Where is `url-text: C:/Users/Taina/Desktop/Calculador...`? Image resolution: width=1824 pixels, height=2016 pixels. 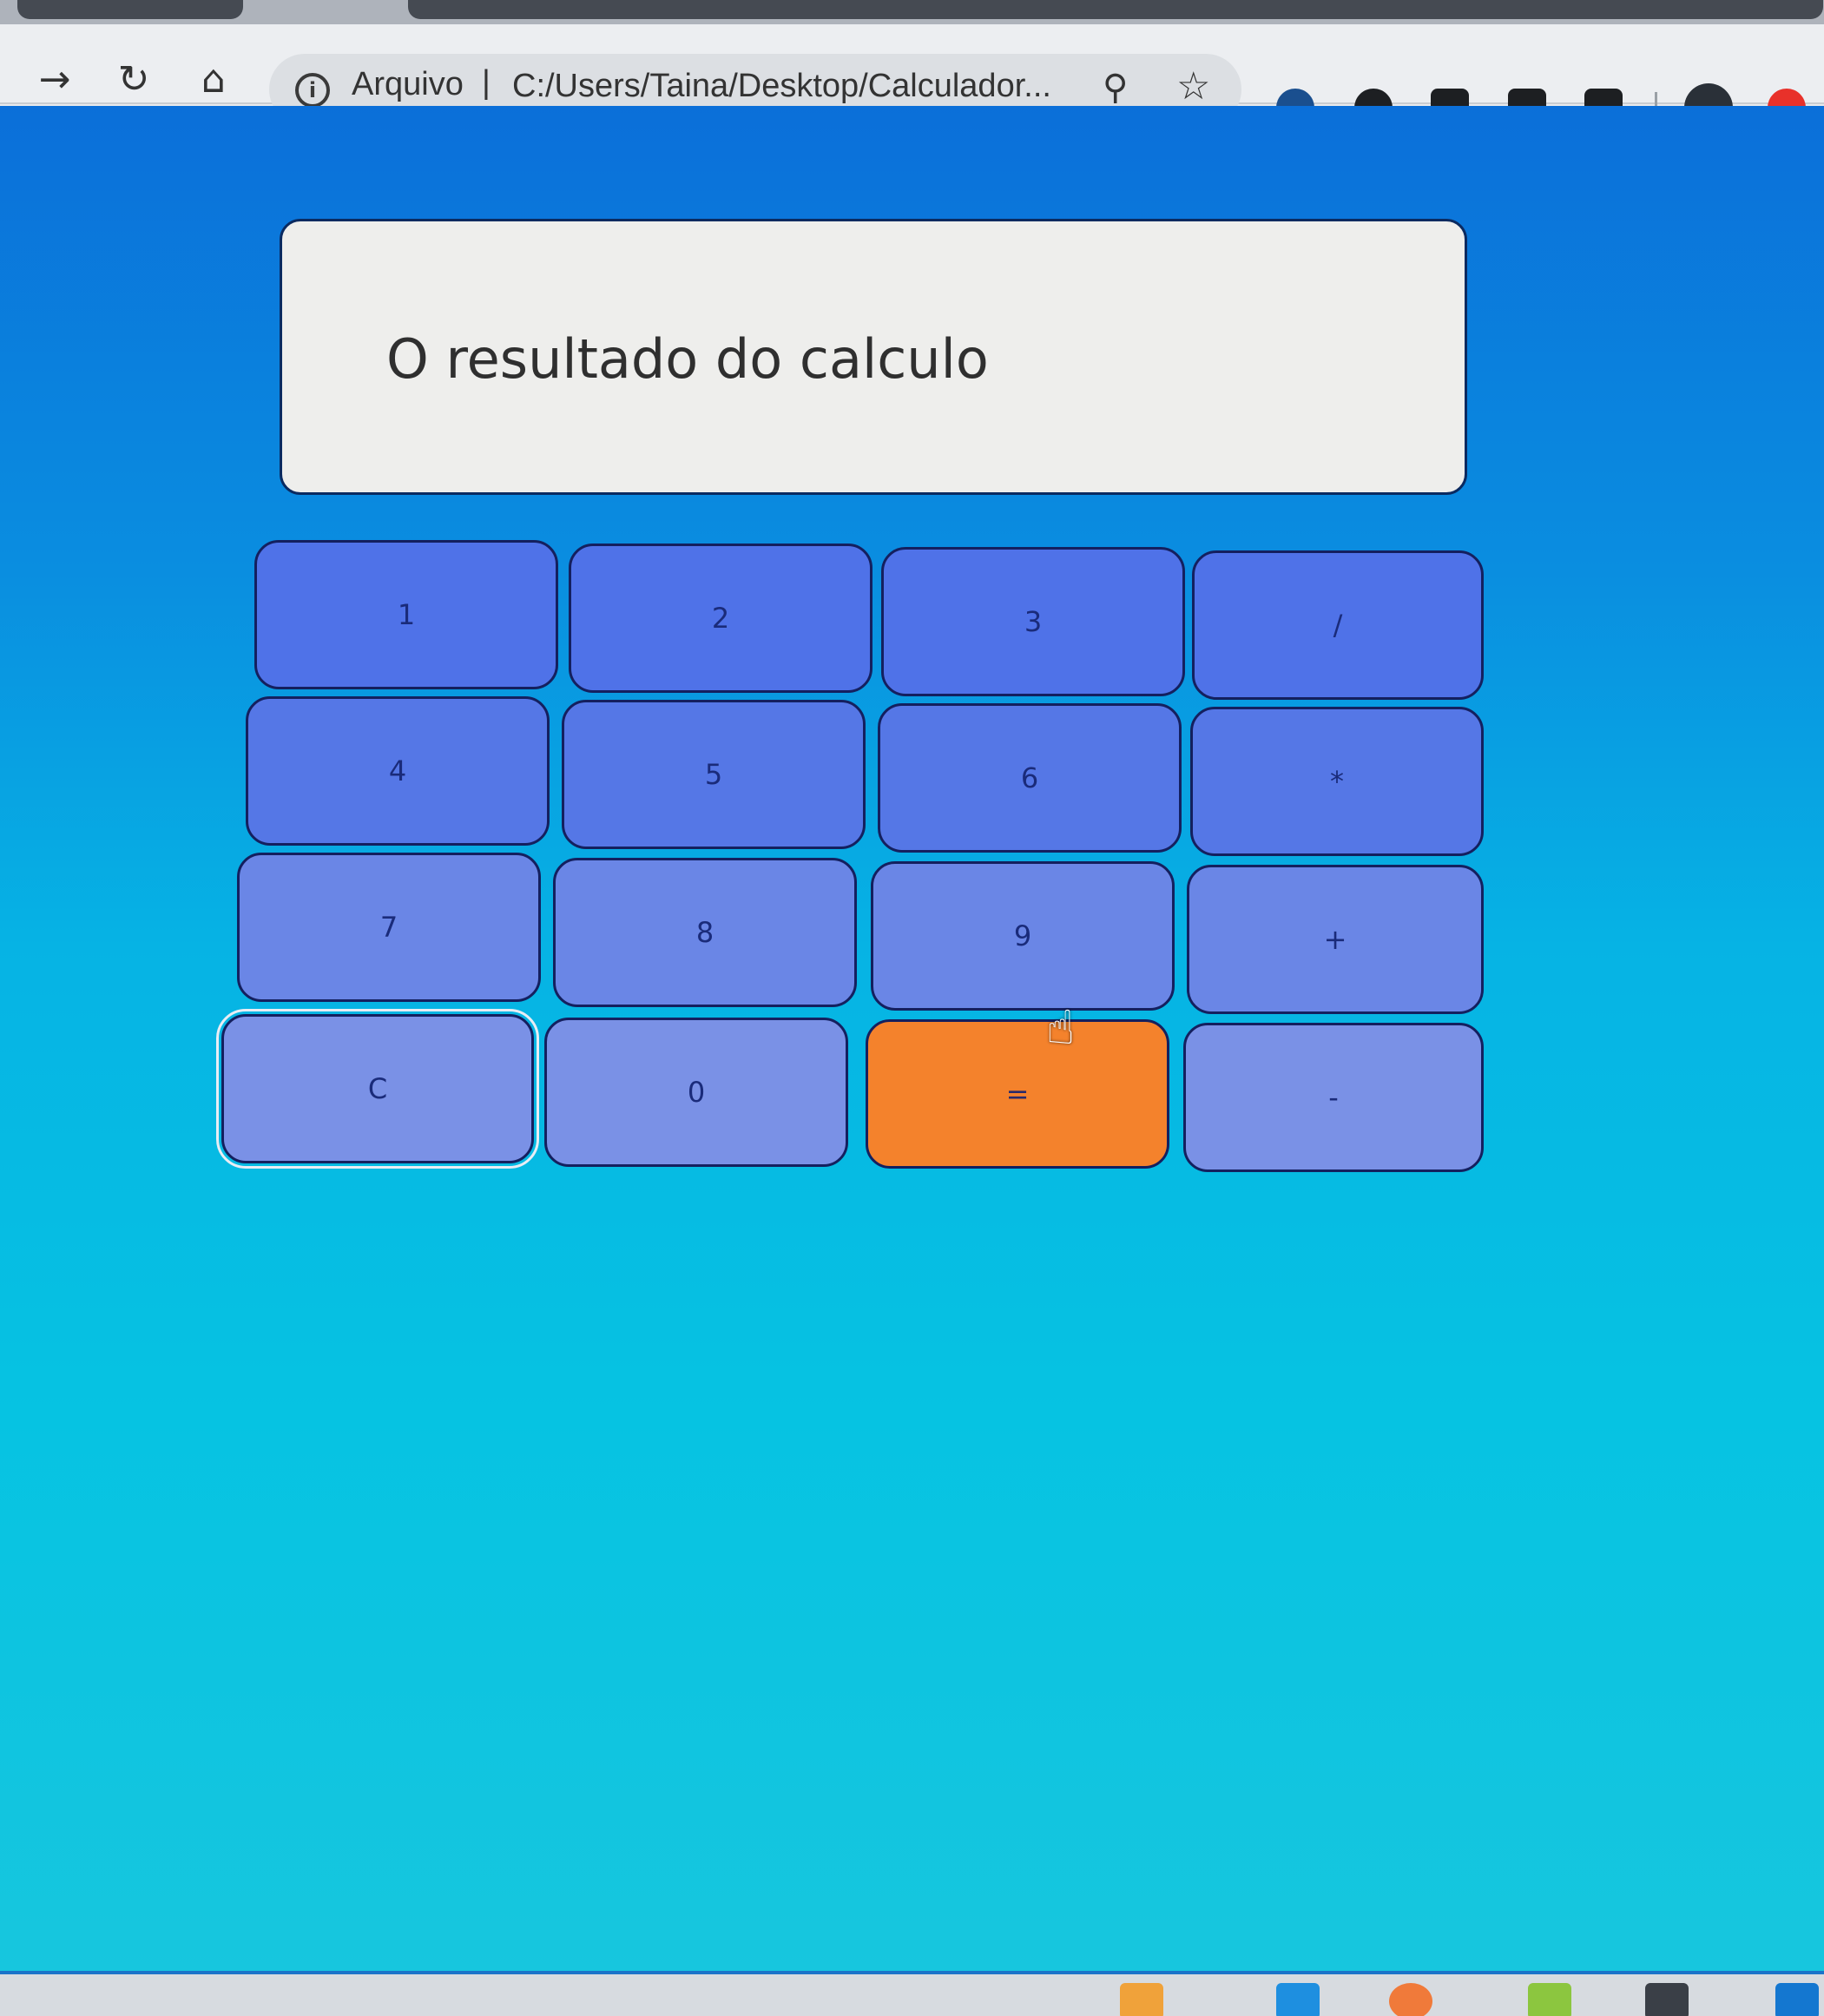 url-text: C:/Users/Taina/Desktop/Calculador... is located at coordinates (781, 86).